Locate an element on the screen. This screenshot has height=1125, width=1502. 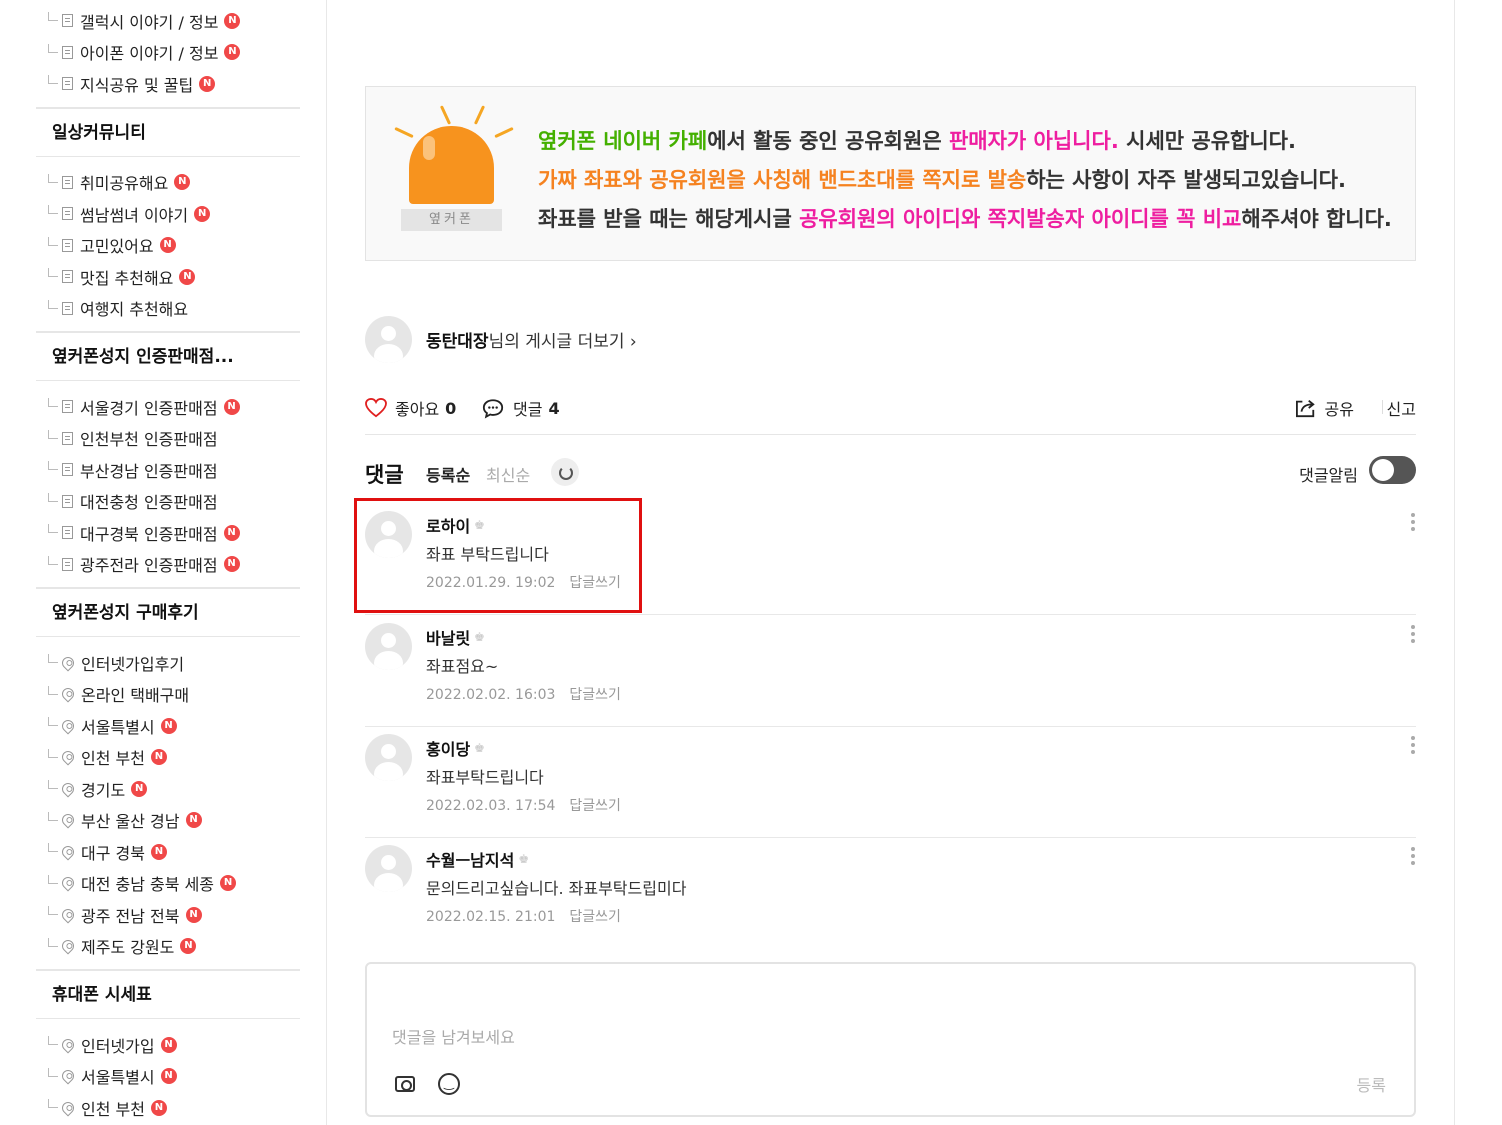
sidebar-item: 갤럭시 이야기 / 정보 N is located at coordinates (168, 21).